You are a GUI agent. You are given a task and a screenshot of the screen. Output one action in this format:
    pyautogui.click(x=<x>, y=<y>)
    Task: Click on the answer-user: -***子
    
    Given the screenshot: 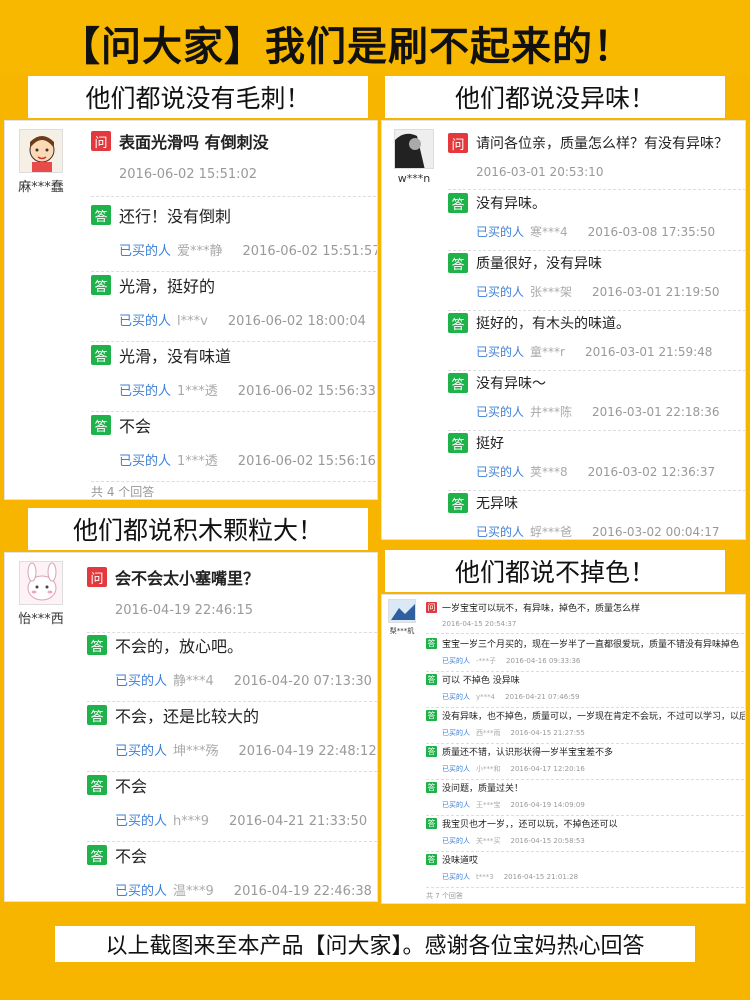 What is the action you would take?
    pyautogui.click(x=486, y=661)
    